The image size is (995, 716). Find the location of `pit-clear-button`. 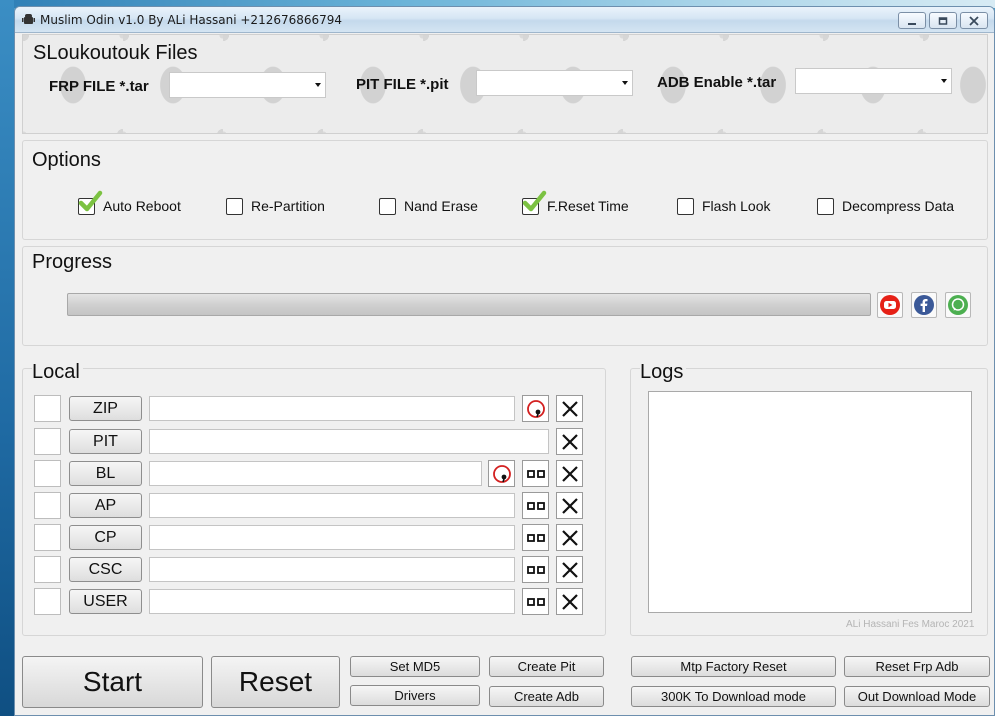

pit-clear-button is located at coordinates (569, 441).